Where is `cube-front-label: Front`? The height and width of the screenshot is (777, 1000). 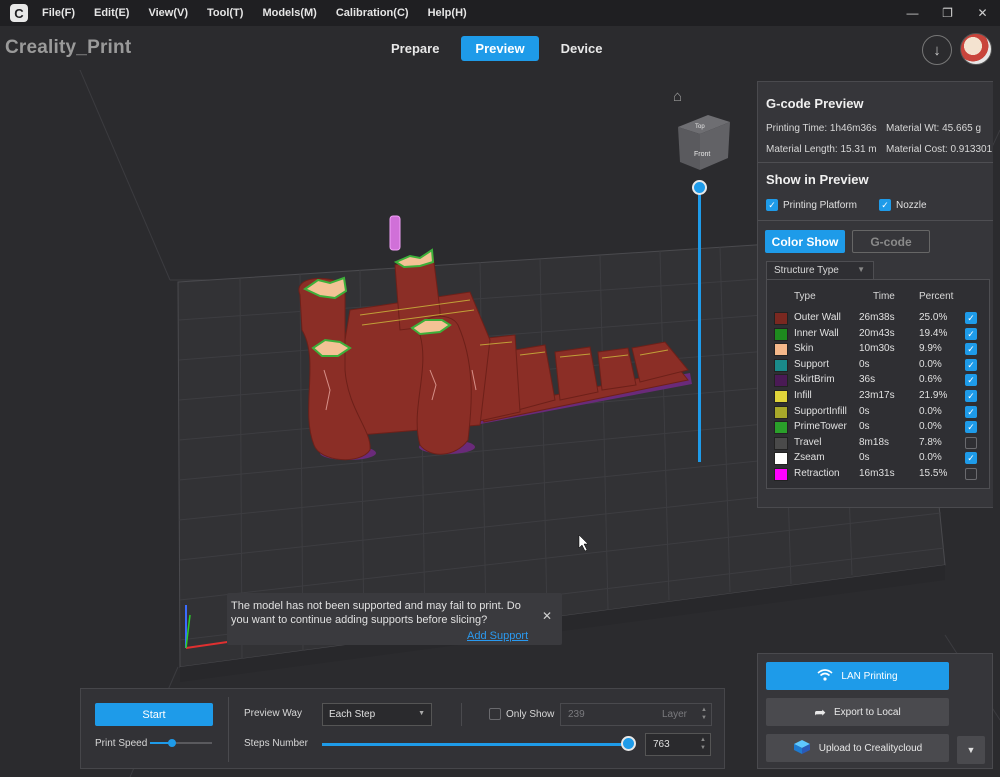
cube-front-label: Front is located at coordinates (702, 154).